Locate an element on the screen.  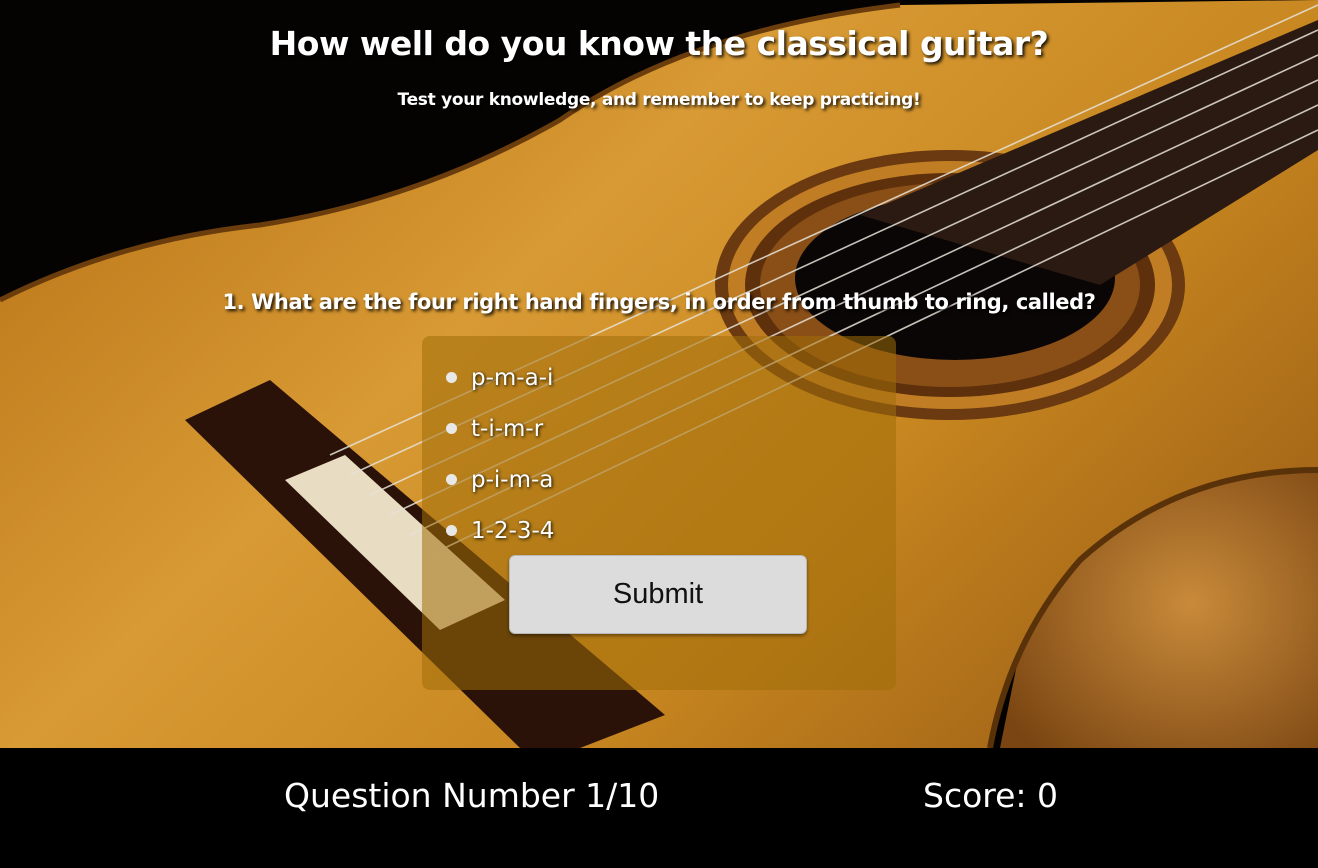
answers-list: p-m-a-i t-i-m-r p-i-m-a 1-2-3-4 is located at coordinates (500, 454).